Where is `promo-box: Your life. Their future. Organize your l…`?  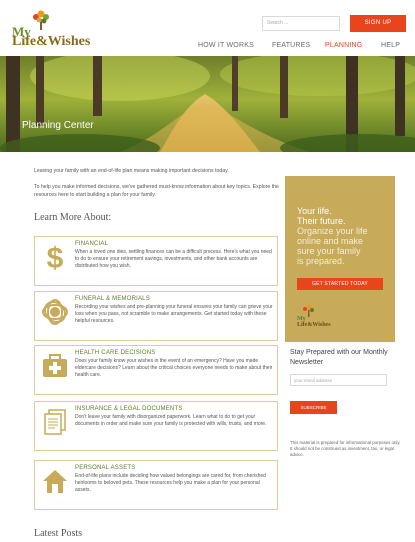 promo-box: Your life. Their future. Organize your l… is located at coordinates (340, 259).